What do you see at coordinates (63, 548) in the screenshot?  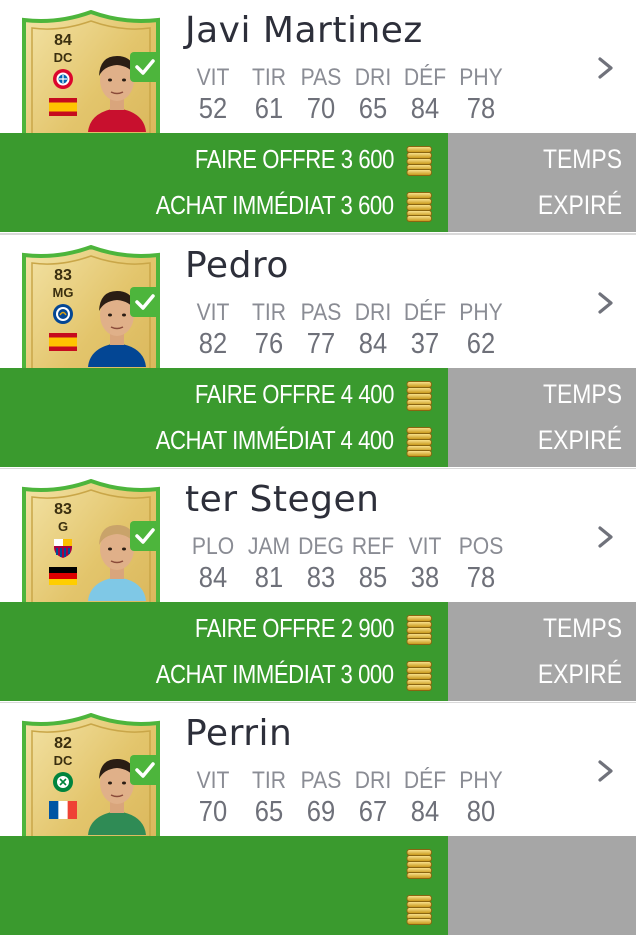 I see `barcelona-crest-icon` at bounding box center [63, 548].